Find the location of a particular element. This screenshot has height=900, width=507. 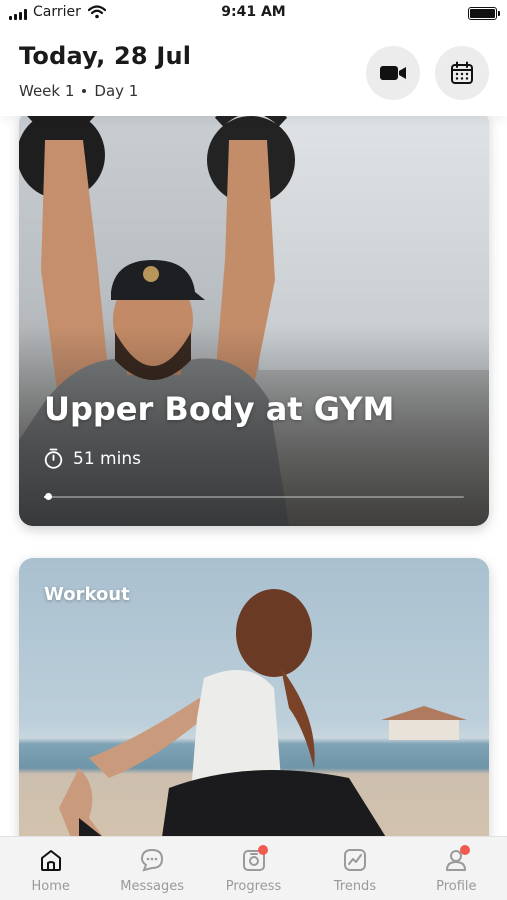

video-call-button is located at coordinates (393, 73).